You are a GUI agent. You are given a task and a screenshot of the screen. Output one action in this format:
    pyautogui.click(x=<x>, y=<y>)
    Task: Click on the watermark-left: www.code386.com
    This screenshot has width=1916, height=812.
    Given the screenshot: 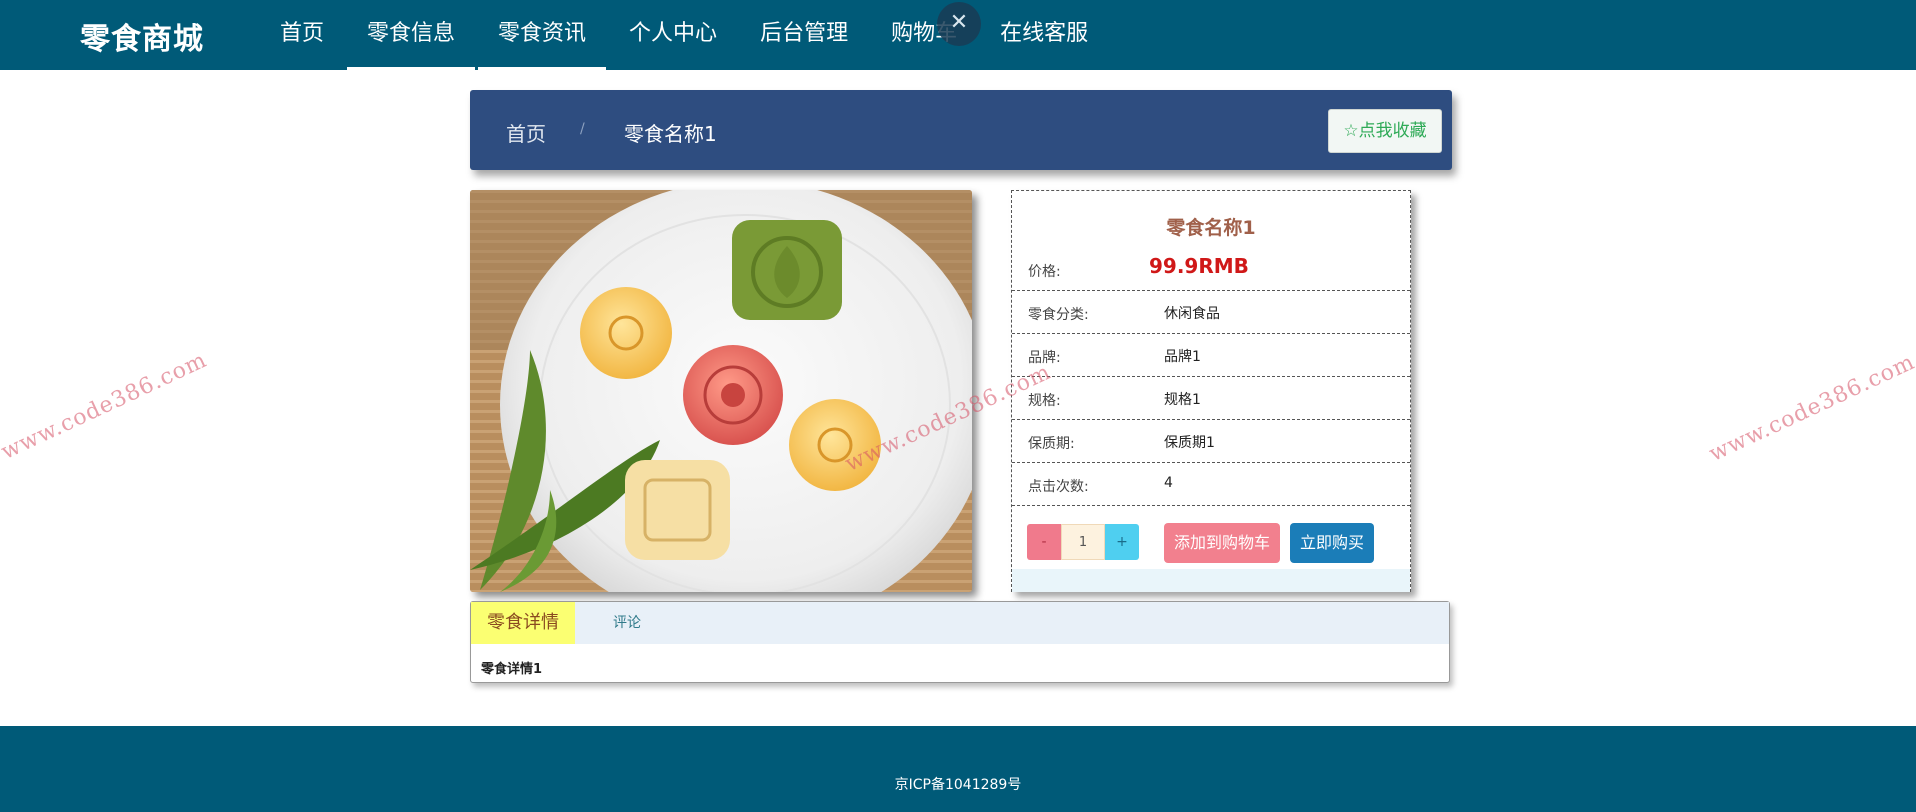 What is the action you would take?
    pyautogui.click(x=105, y=406)
    